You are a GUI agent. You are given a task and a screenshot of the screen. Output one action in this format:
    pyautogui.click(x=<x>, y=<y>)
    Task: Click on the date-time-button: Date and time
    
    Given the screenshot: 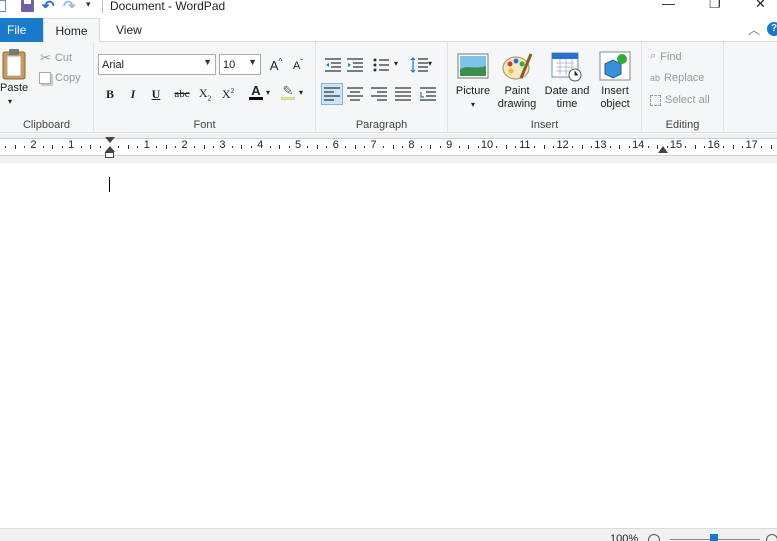 What is the action you would take?
    pyautogui.click(x=567, y=80)
    